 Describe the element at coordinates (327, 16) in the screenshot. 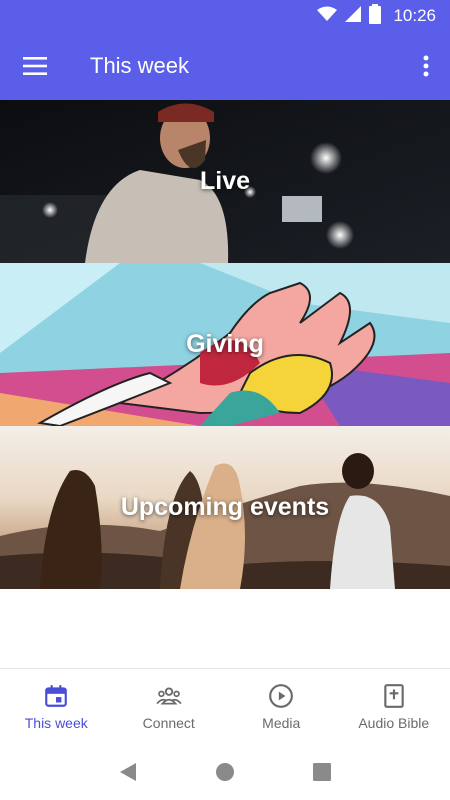

I see `wifi-icon` at that location.